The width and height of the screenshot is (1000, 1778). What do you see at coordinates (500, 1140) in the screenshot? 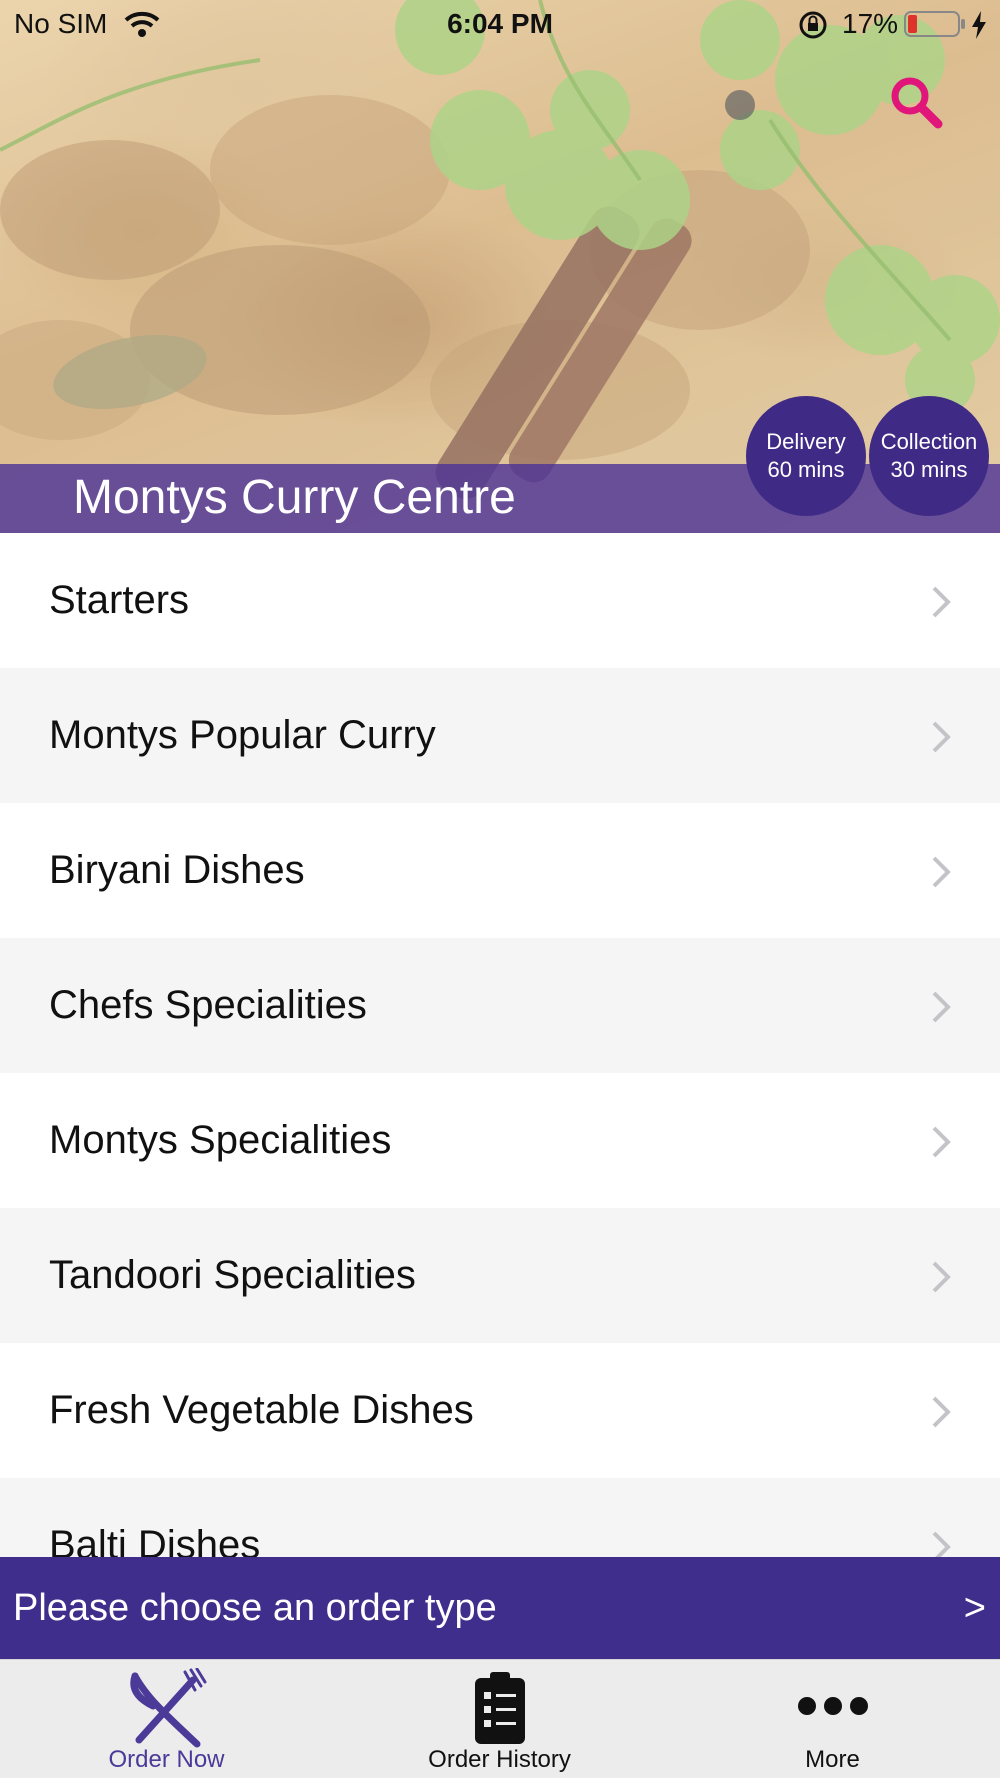
I see `menu-category-montys-specialities: Montys Specialities` at bounding box center [500, 1140].